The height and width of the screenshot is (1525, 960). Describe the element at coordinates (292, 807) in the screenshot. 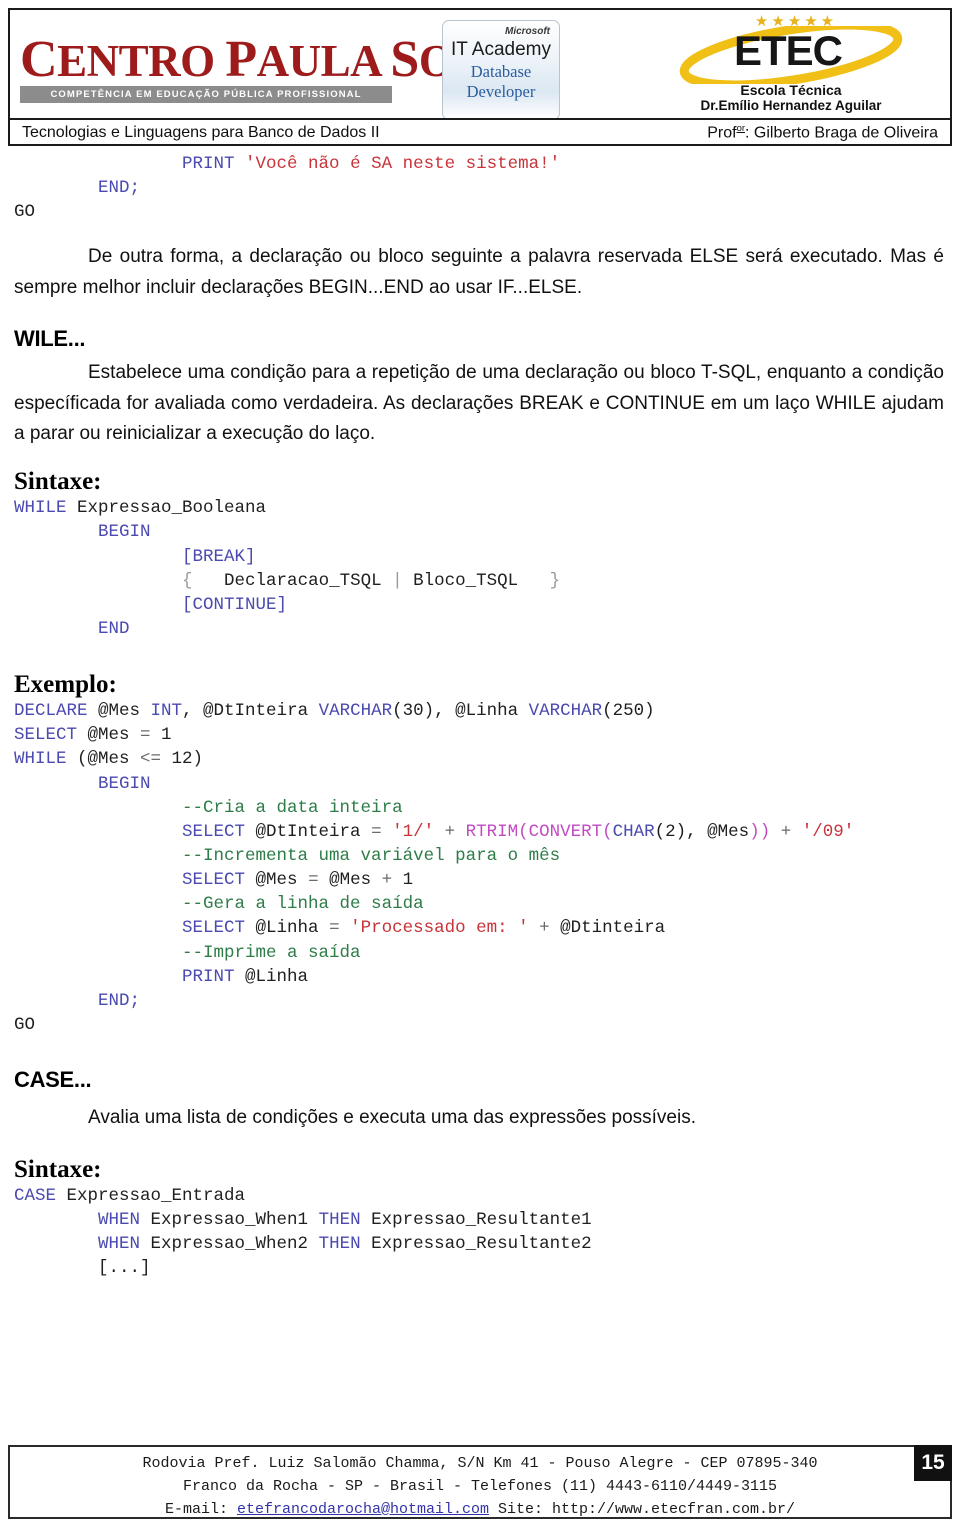

I see `code-token: --Cria a data inteira` at that location.